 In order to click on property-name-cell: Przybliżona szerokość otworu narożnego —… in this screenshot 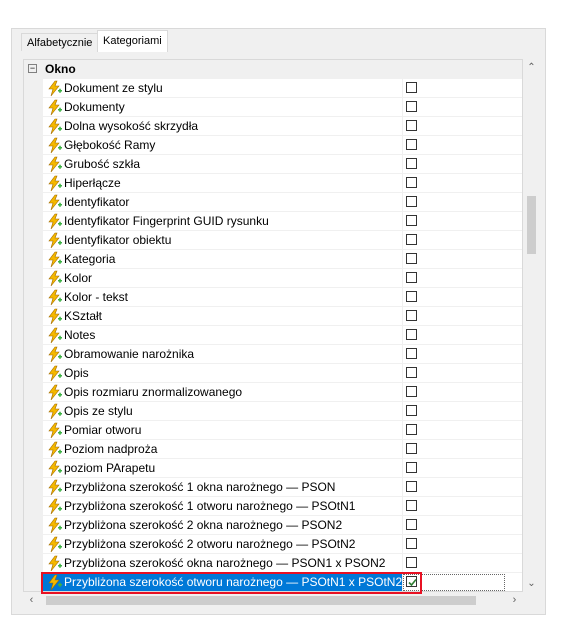, I will do `click(222, 582)`.